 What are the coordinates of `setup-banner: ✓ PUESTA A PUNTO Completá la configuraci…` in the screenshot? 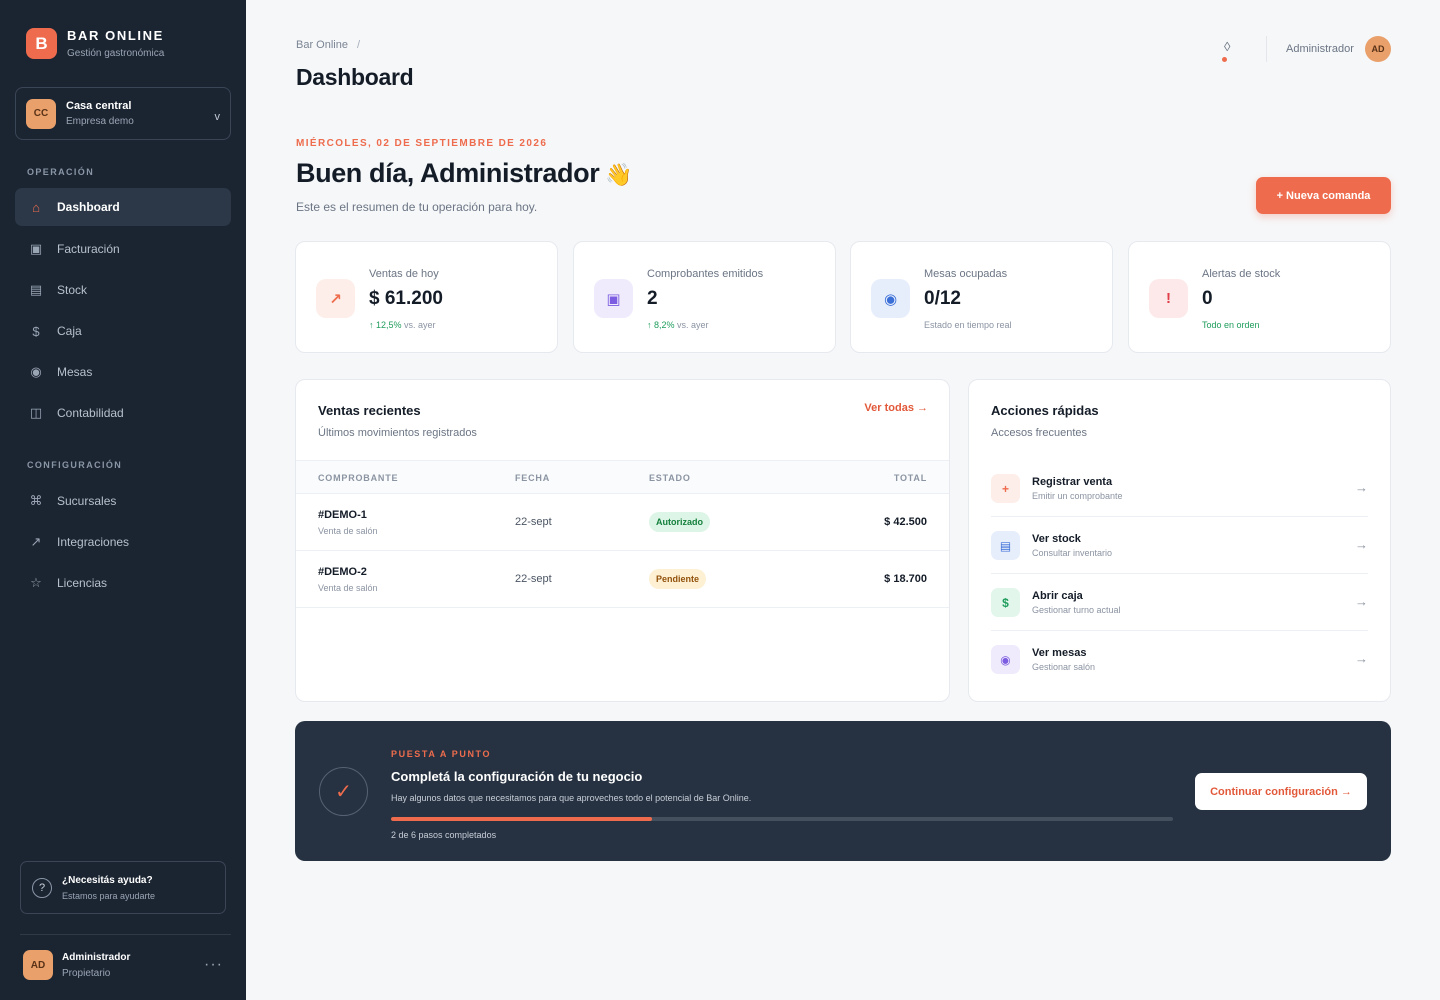 It's located at (843, 791).